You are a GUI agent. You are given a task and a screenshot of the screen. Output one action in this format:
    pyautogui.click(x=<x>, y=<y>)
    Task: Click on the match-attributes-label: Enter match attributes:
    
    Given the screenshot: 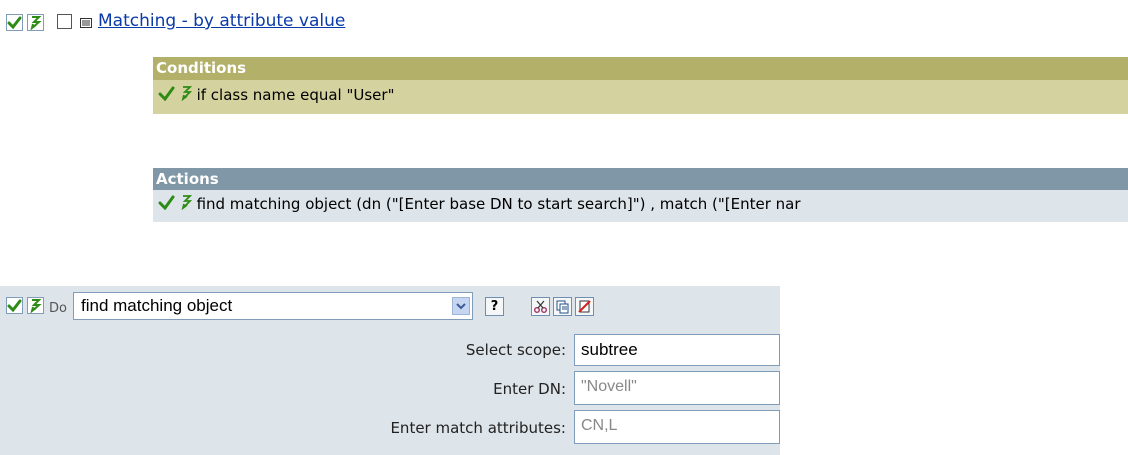 What is the action you would take?
    pyautogui.click(x=478, y=428)
    